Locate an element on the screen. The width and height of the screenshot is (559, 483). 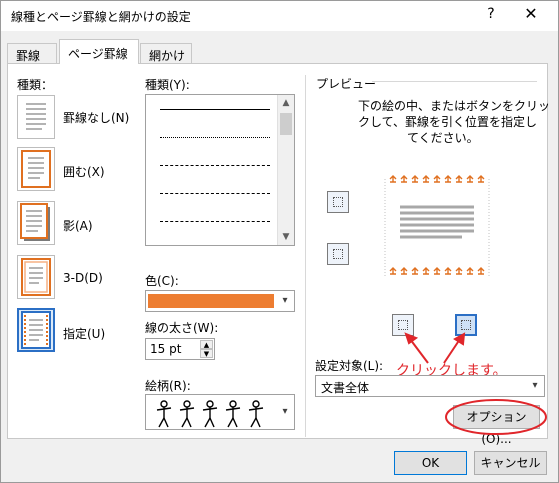
tab-page-border: ページ罫線 is located at coordinates (99, 51).